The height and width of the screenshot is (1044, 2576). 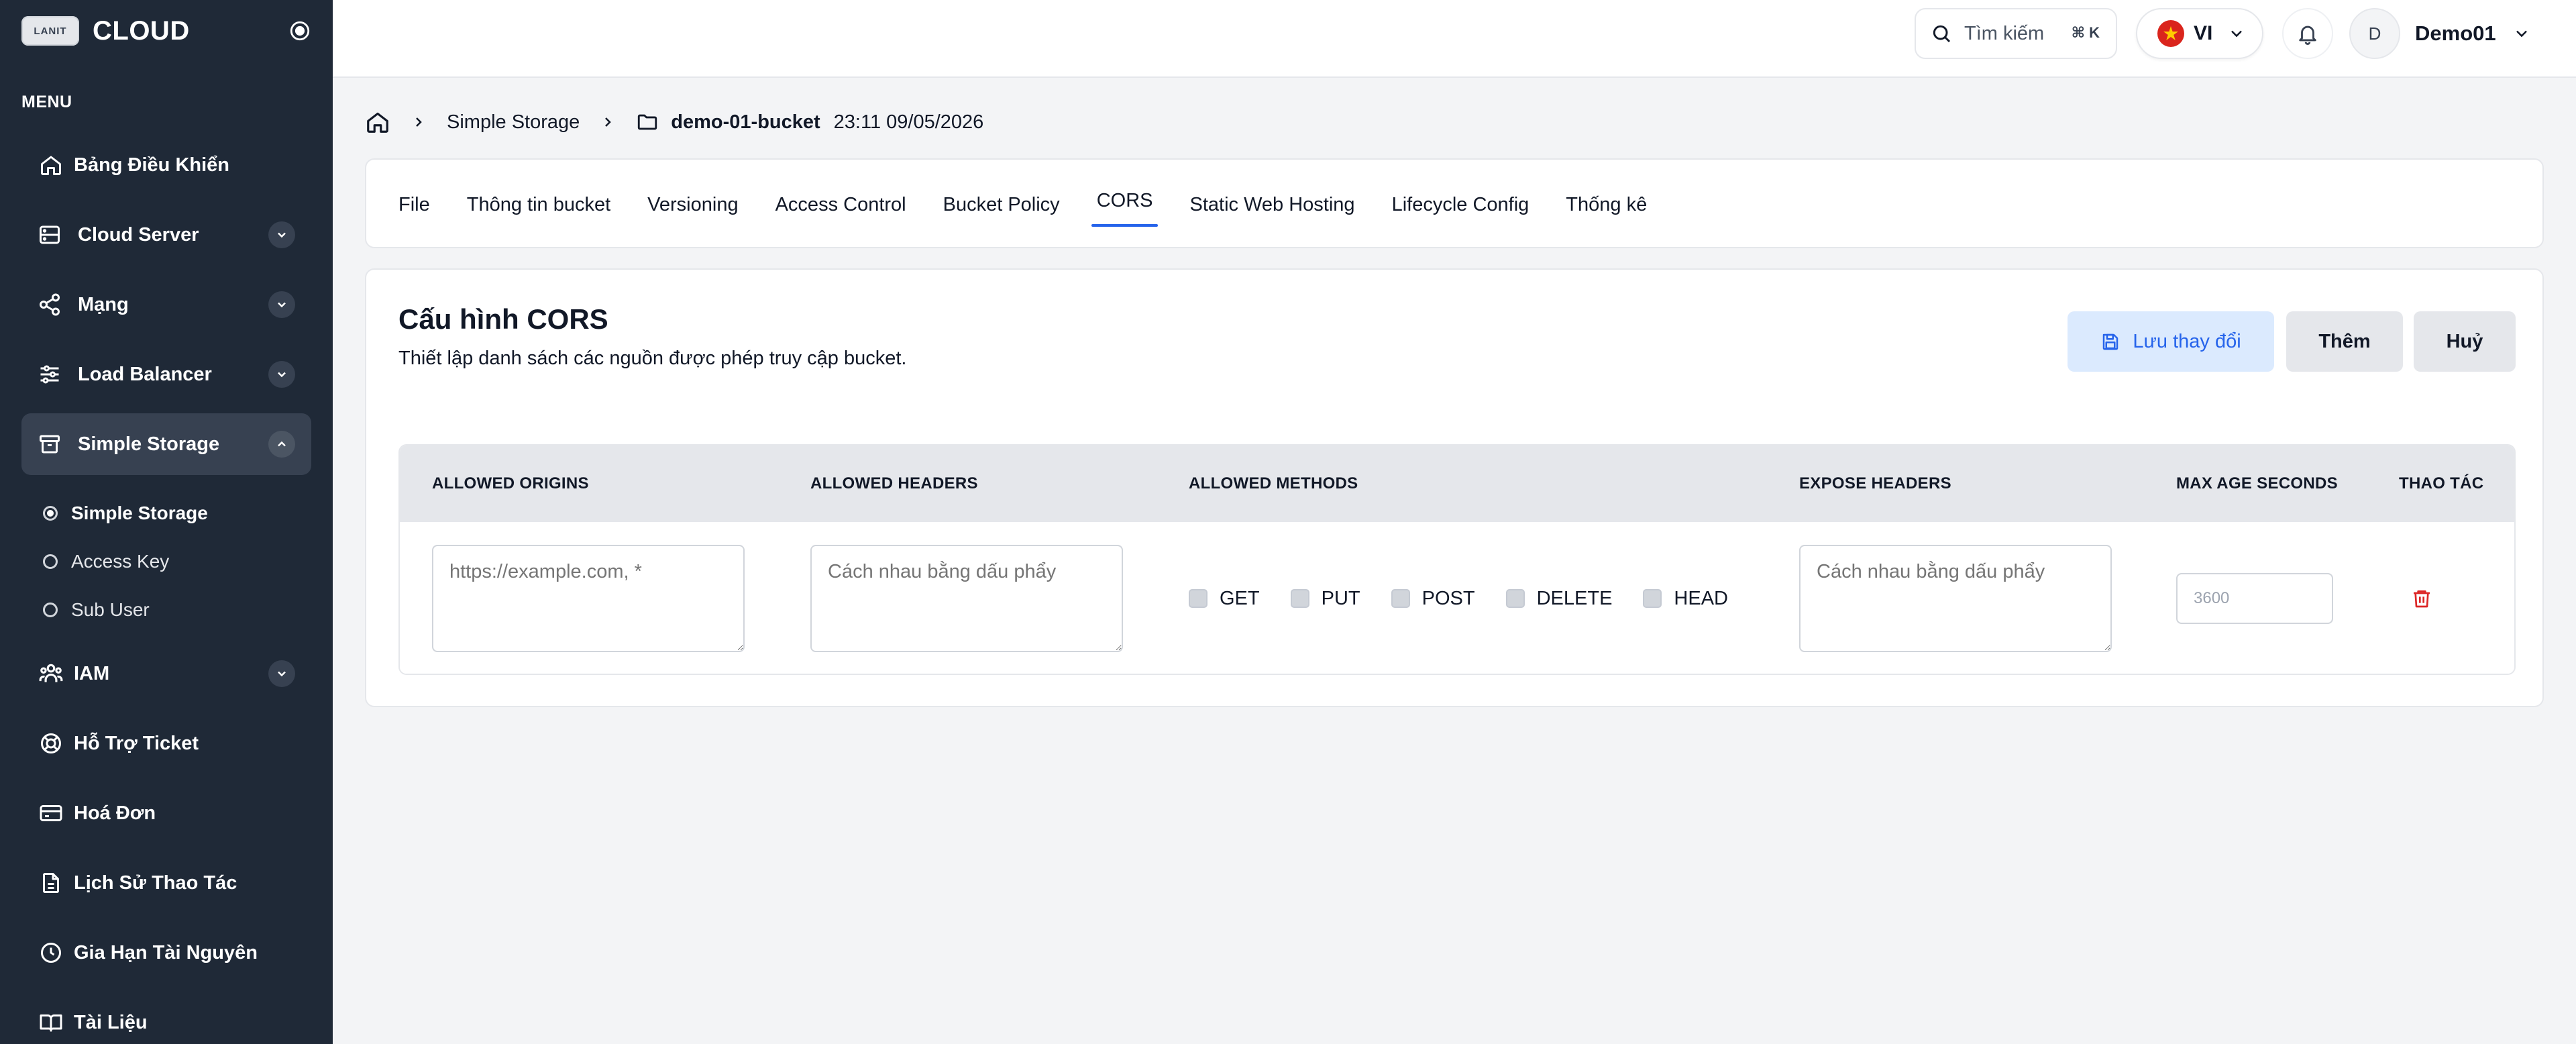 I want to click on user-menu: D Demo01, so click(x=2440, y=33).